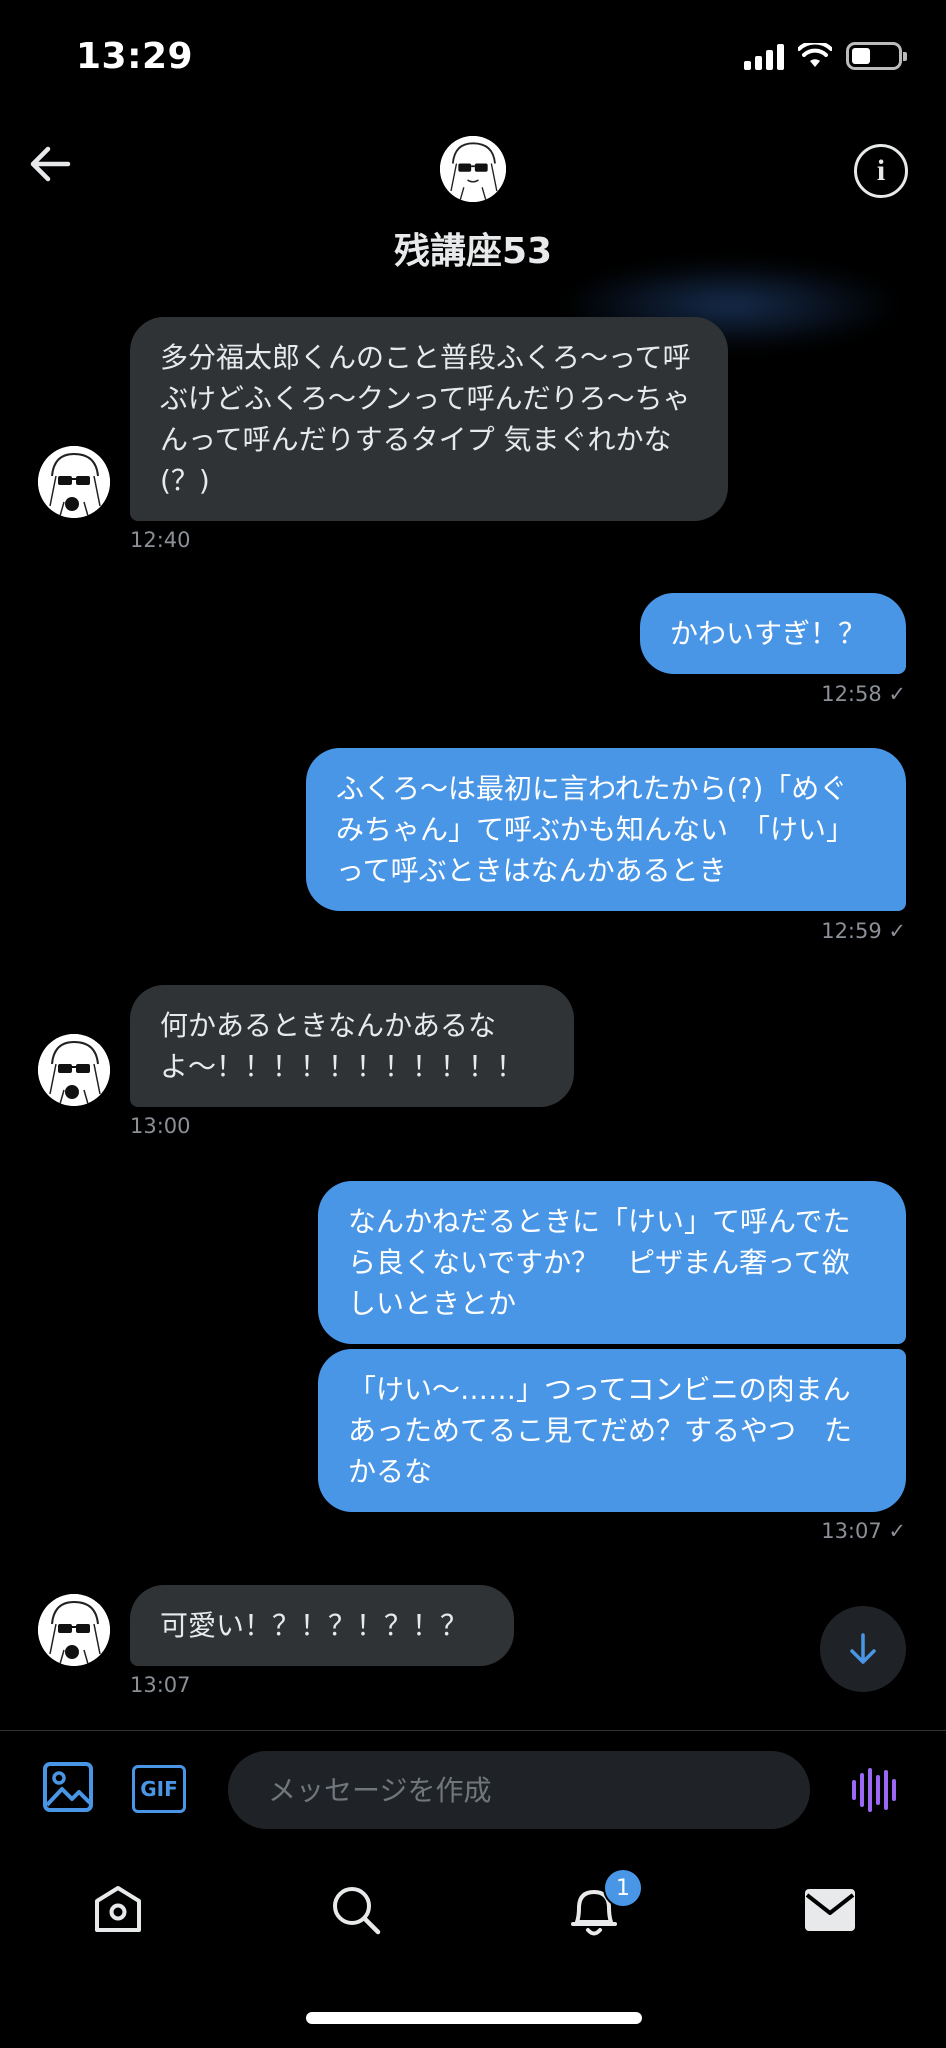  What do you see at coordinates (474, 2018) in the screenshot?
I see `home-indicator` at bounding box center [474, 2018].